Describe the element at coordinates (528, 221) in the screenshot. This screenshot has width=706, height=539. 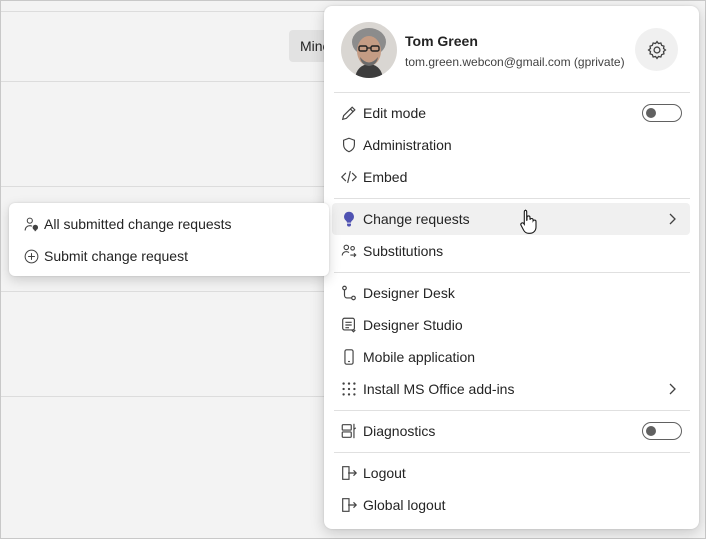
I see `hand-cursor-icon` at that location.